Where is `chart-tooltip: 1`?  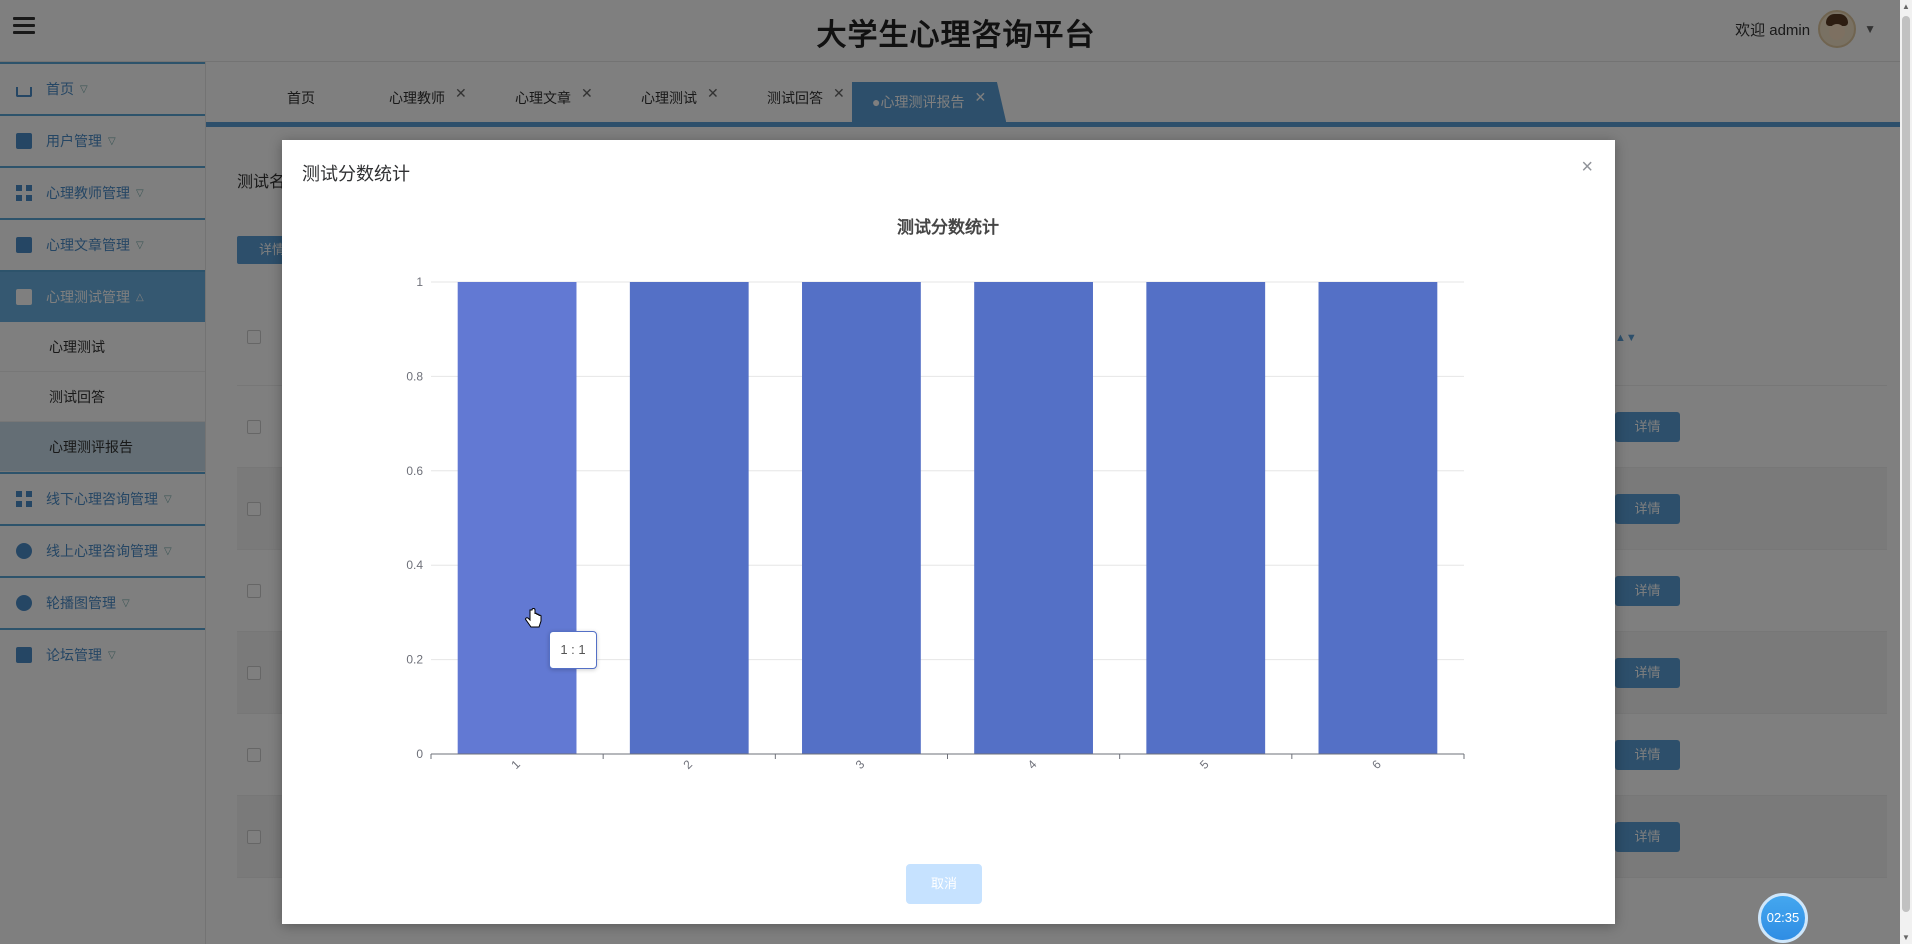
chart-tooltip: 1 is located at coordinates (573, 650).